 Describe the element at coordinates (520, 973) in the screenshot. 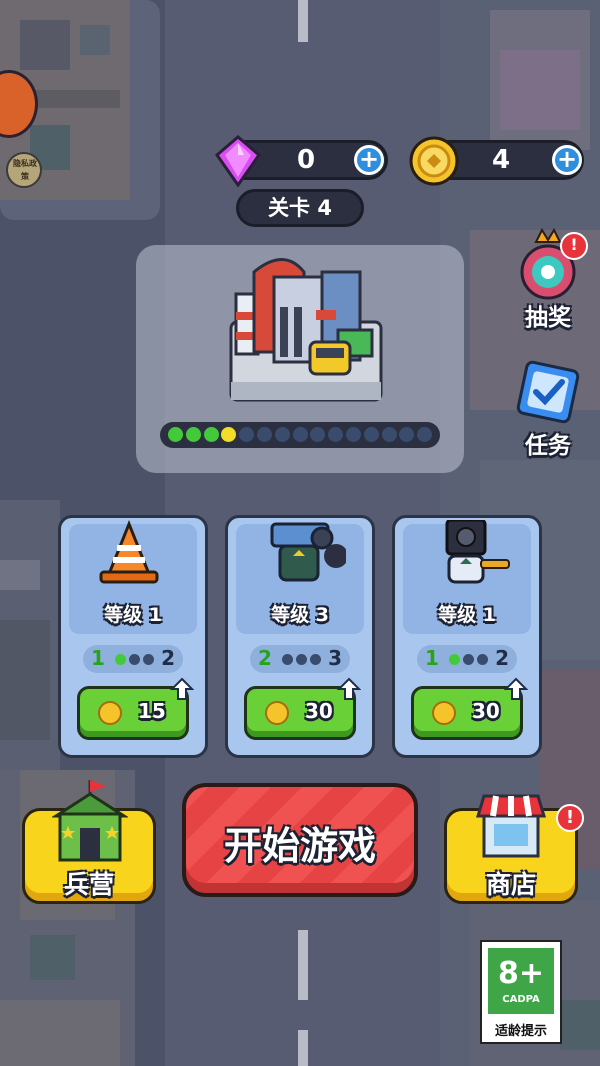

I see `age-rating-value: 8+` at that location.